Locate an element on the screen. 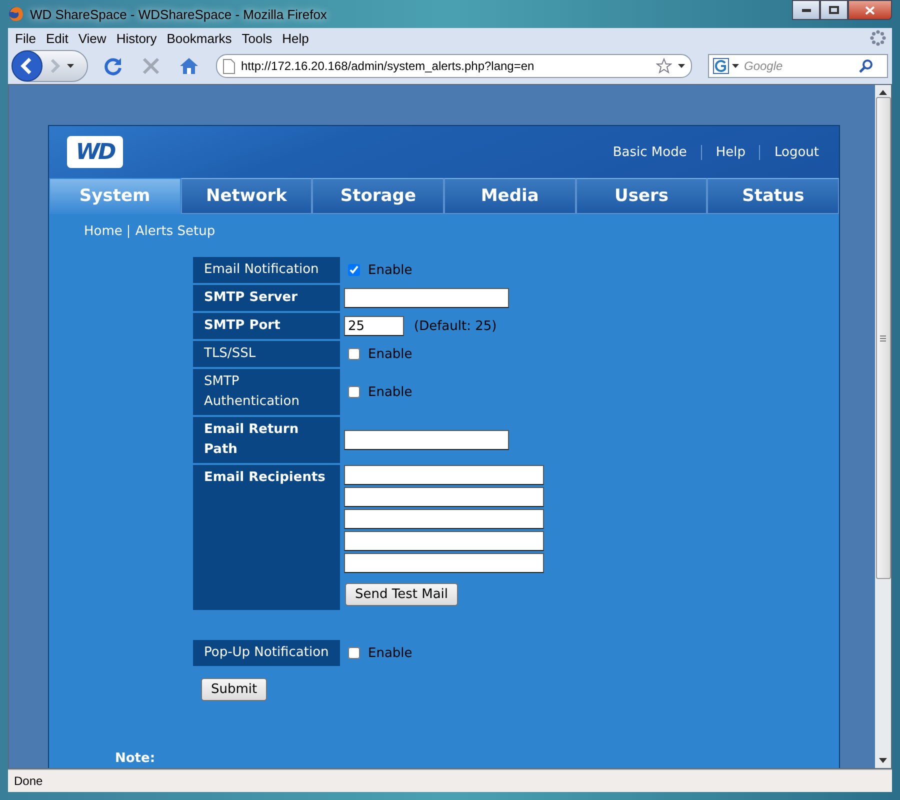 The height and width of the screenshot is (800, 900). menu-item: View is located at coordinates (92, 38).